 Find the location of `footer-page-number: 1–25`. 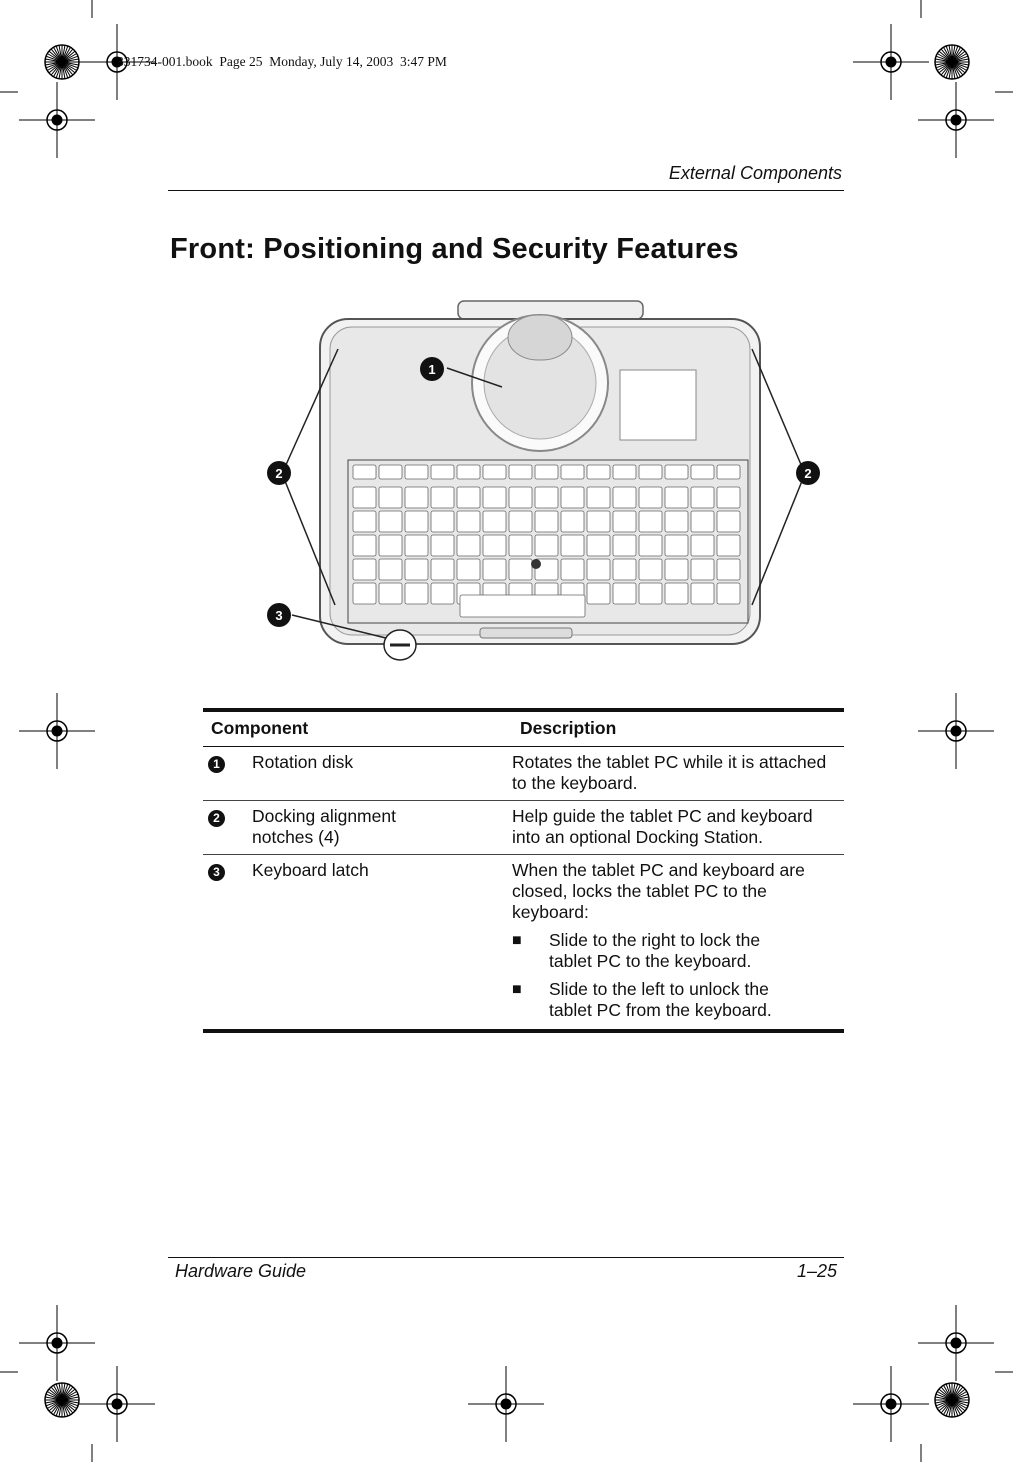

footer-page-number: 1–25 is located at coordinates (816, 1271).